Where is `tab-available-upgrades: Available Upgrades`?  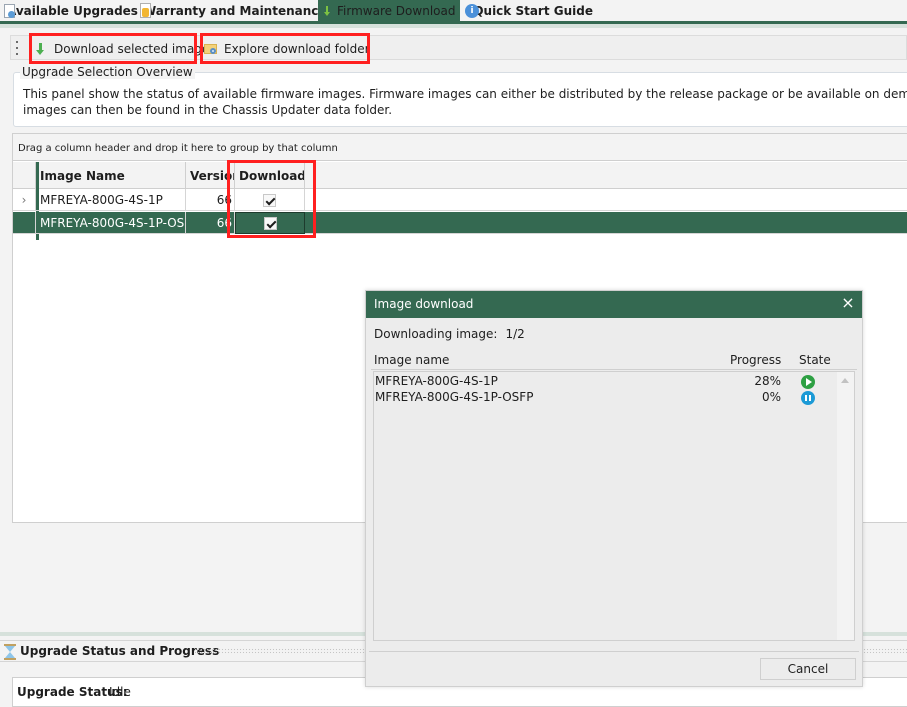
tab-available-upgrades: Available Upgrades is located at coordinates (69, 10).